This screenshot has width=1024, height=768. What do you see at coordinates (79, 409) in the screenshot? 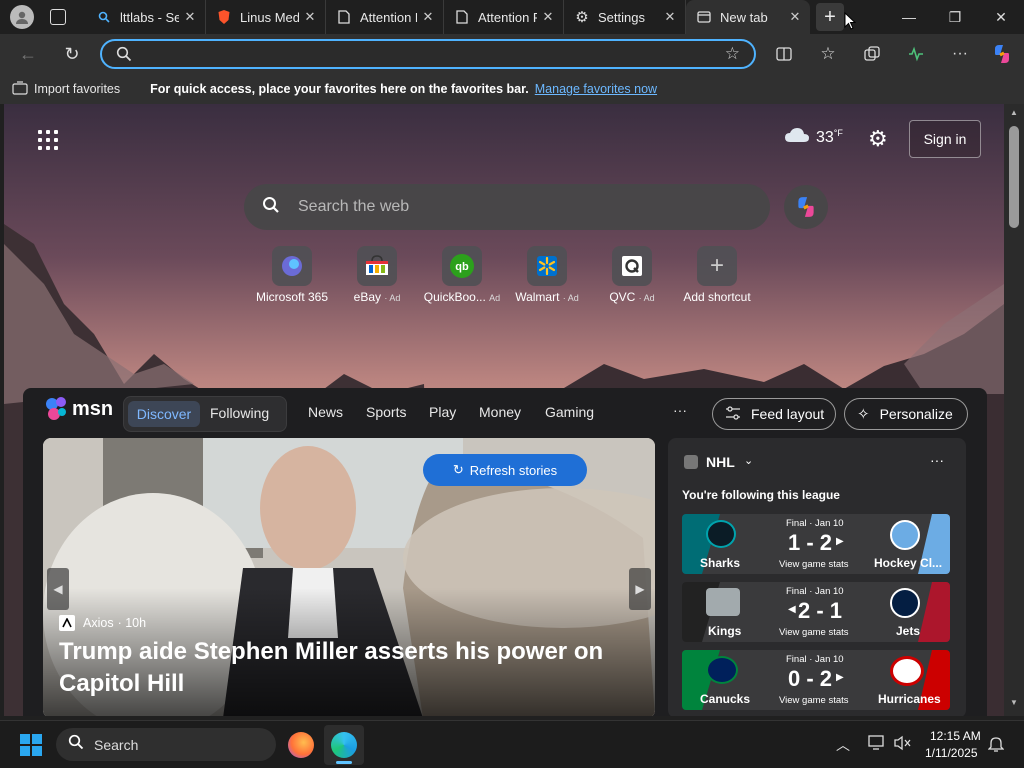
I see `msn-logo: msn` at bounding box center [79, 409].